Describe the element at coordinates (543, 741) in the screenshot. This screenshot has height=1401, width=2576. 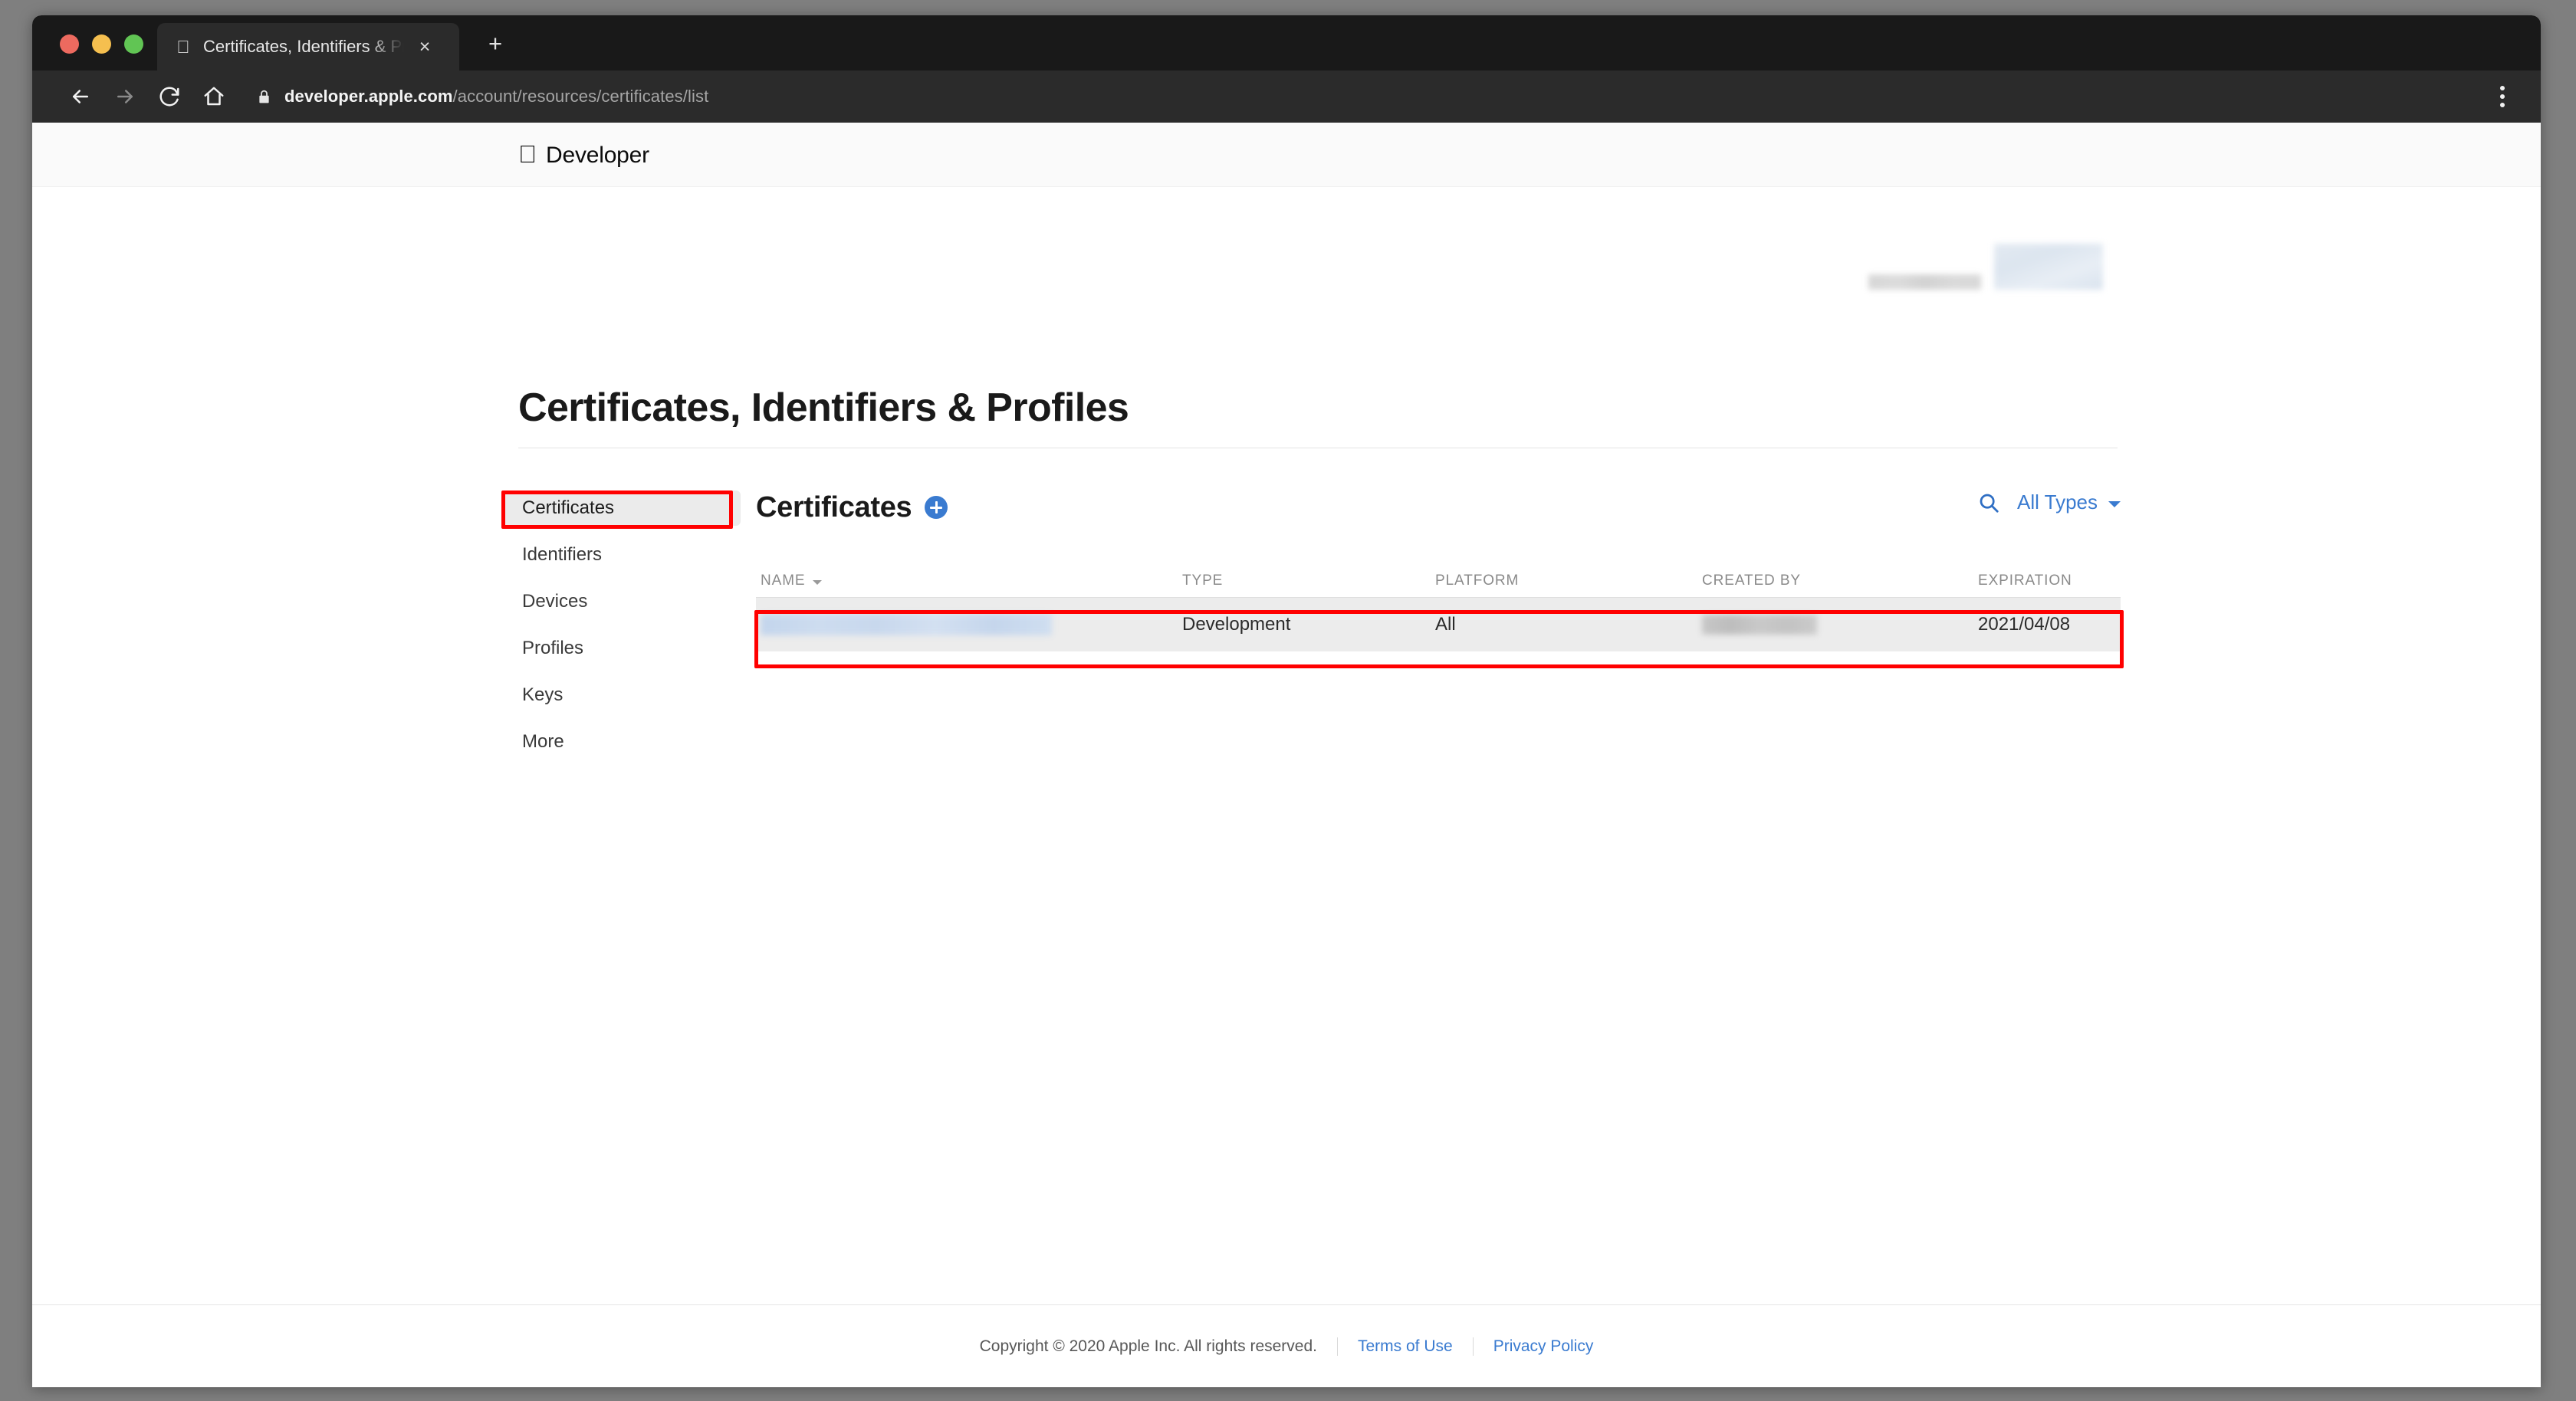
I see `sidebar-item-label: More` at that location.